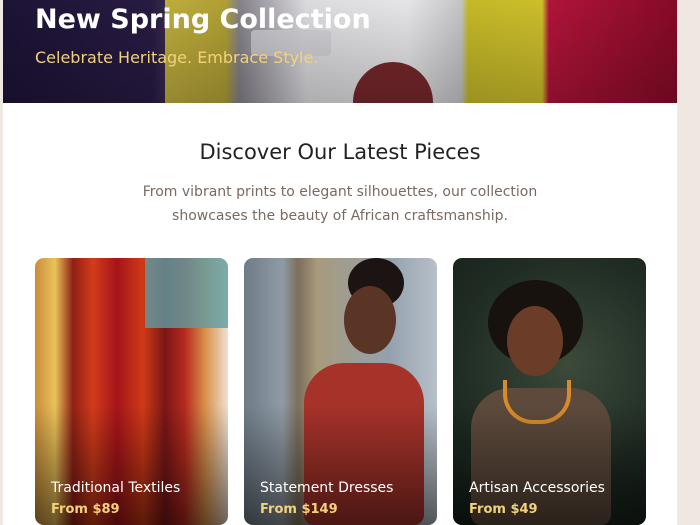 This screenshot has height=525, width=700. I want to click on section-title: Discover Our Latest Pieces, so click(340, 152).